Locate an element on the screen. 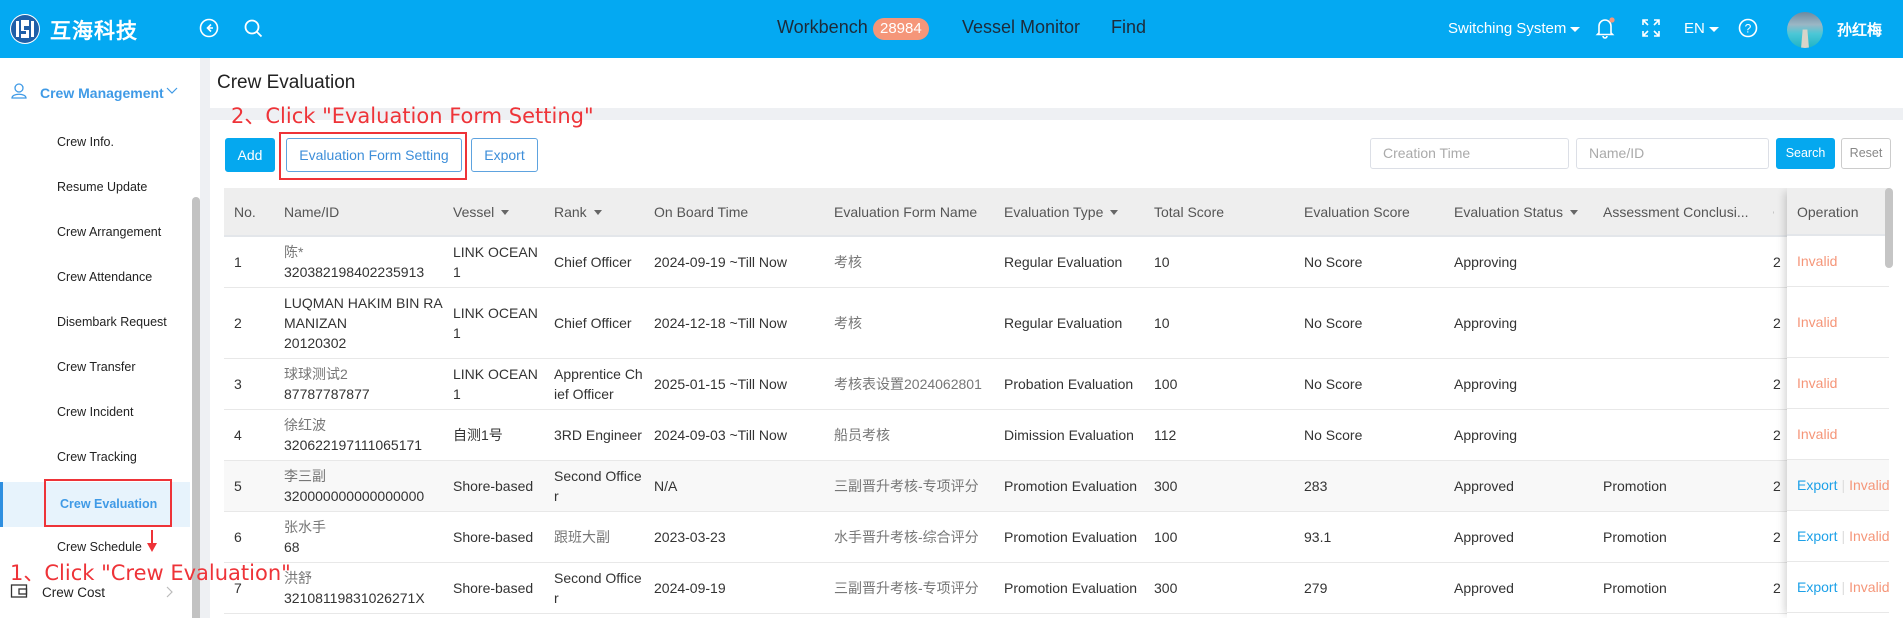 This screenshot has width=1903, height=618. sidebar-item-label: Crew Tracking is located at coordinates (97, 457).